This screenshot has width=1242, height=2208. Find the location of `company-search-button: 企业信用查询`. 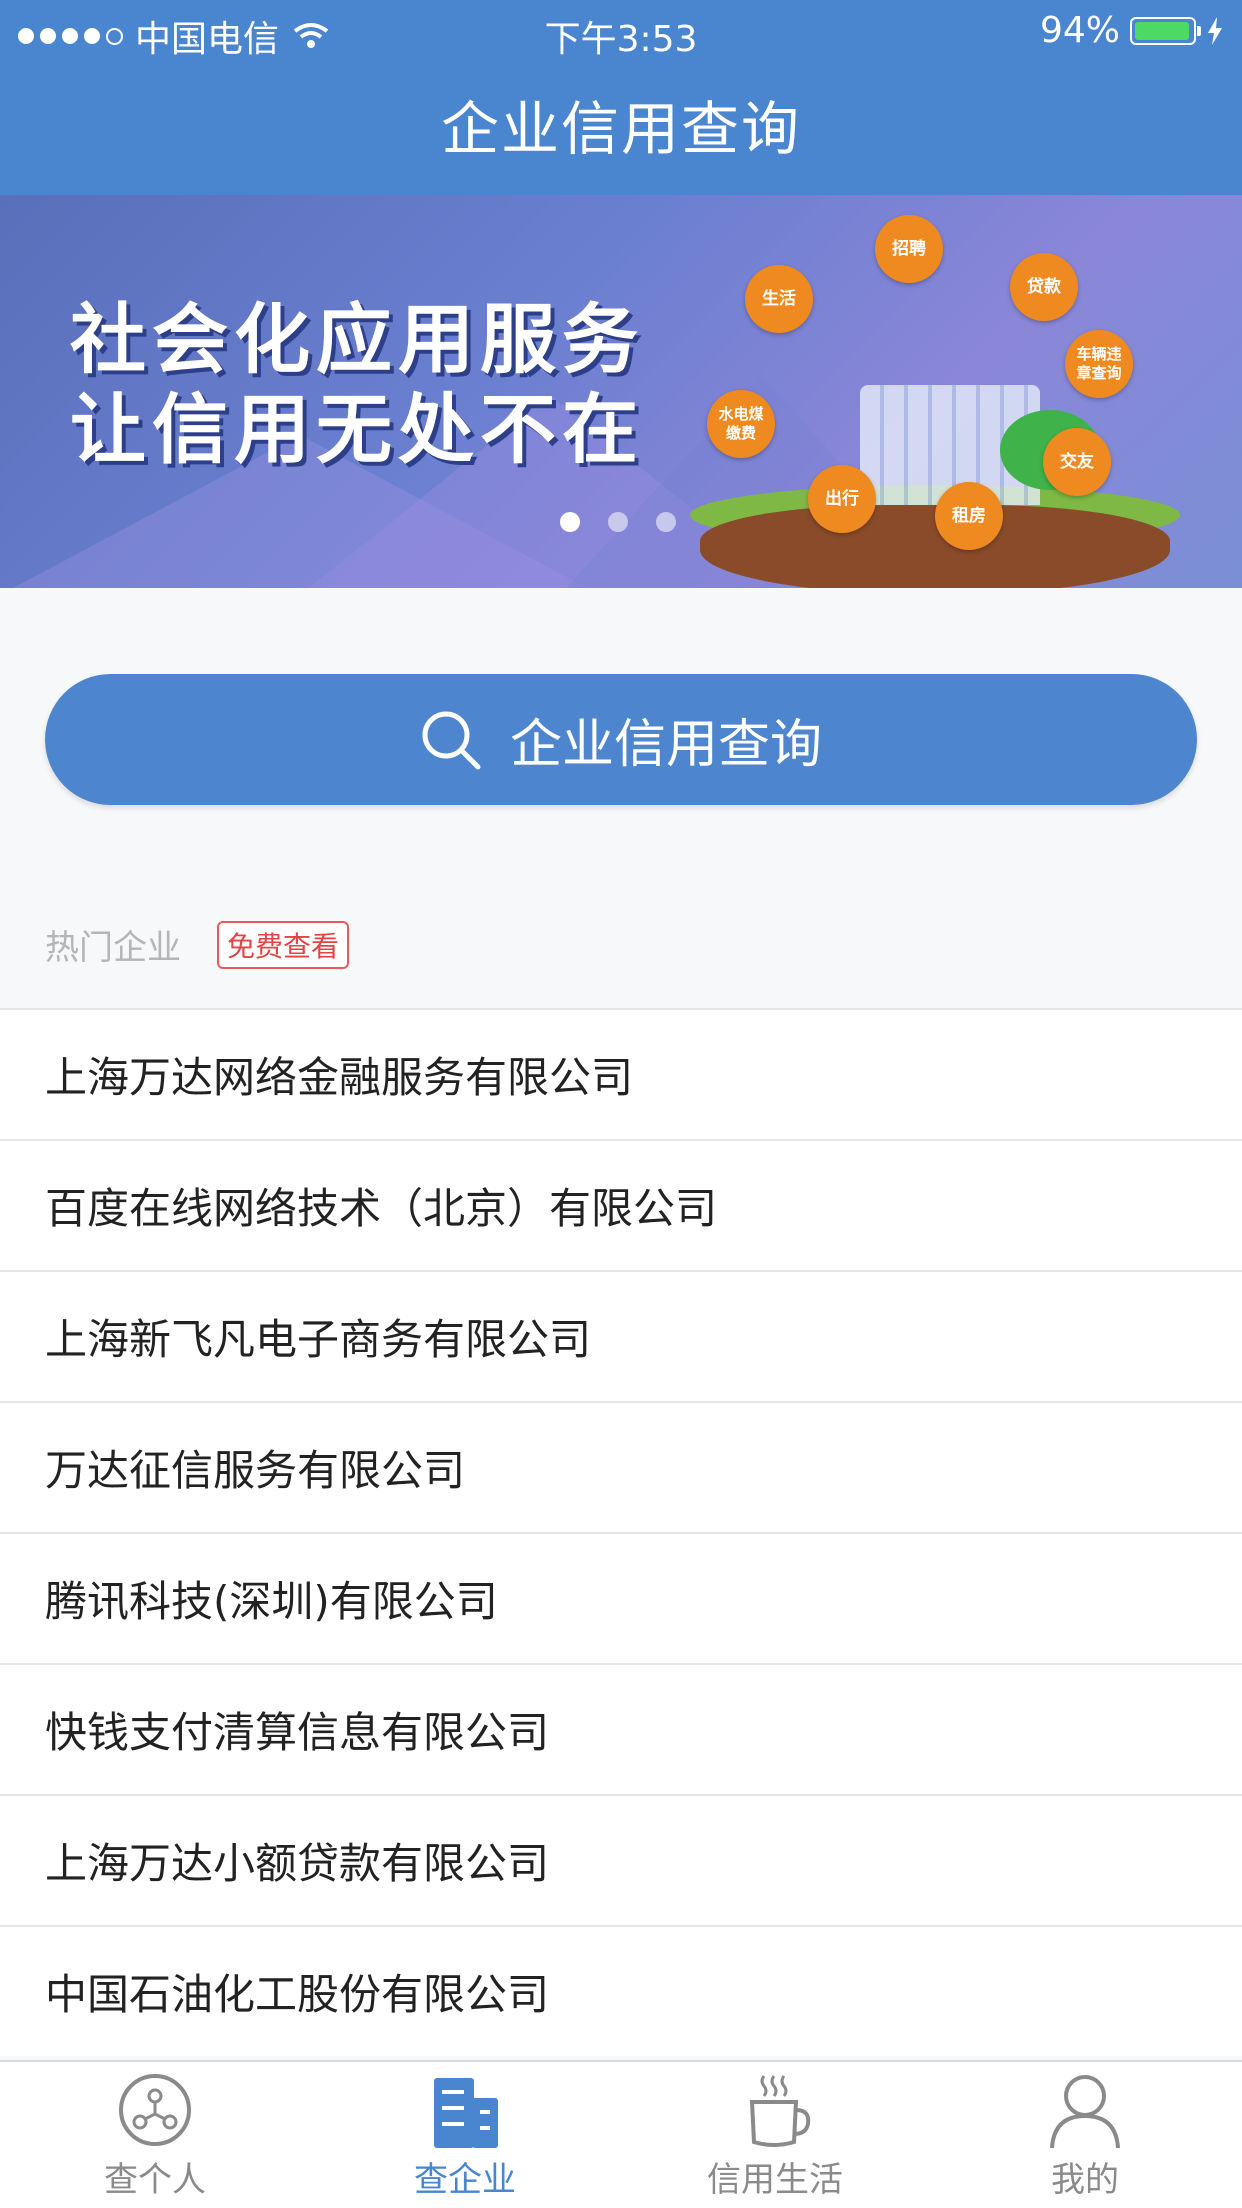

company-search-button: 企业信用查询 is located at coordinates (621, 739).